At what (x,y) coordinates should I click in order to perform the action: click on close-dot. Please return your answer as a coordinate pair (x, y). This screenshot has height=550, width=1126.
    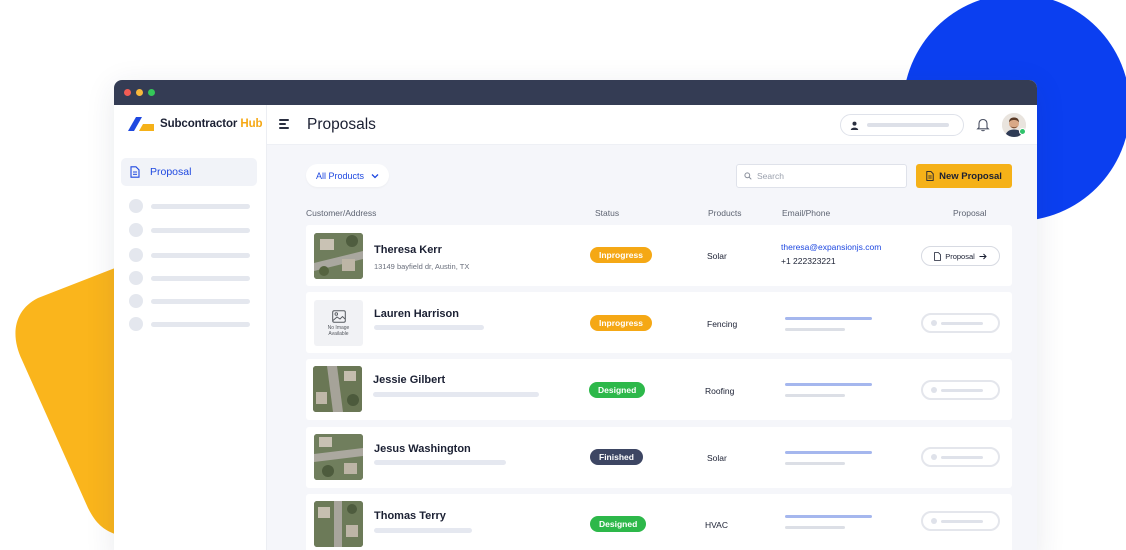
    Looking at the image, I should click on (127, 92).